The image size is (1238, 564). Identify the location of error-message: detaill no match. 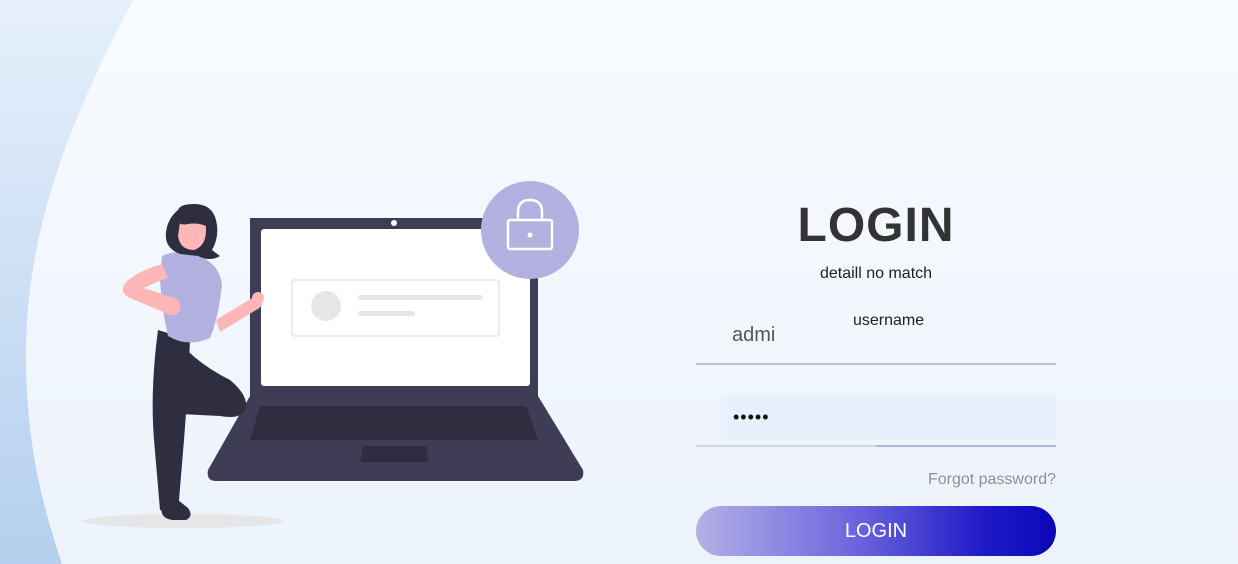
(876, 273).